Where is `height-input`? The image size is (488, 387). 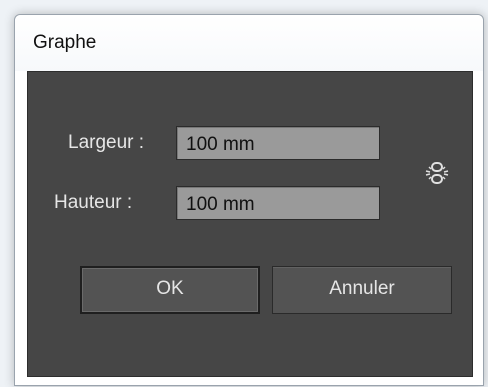 height-input is located at coordinates (278, 203).